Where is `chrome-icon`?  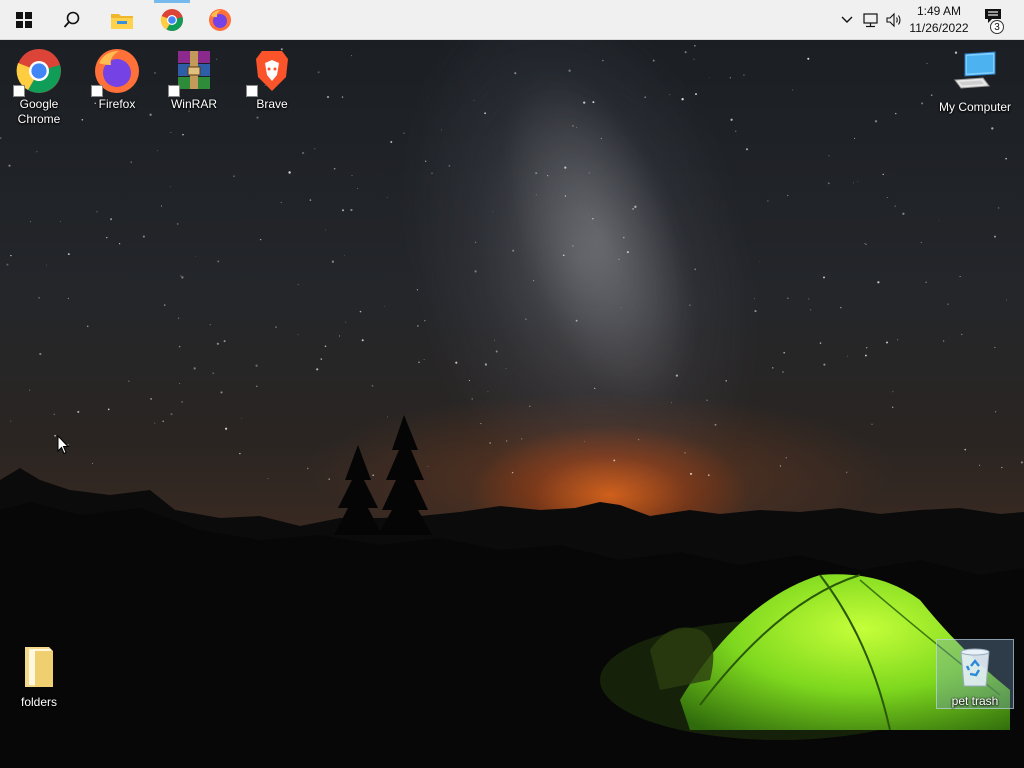 chrome-icon is located at coordinates (171, 20).